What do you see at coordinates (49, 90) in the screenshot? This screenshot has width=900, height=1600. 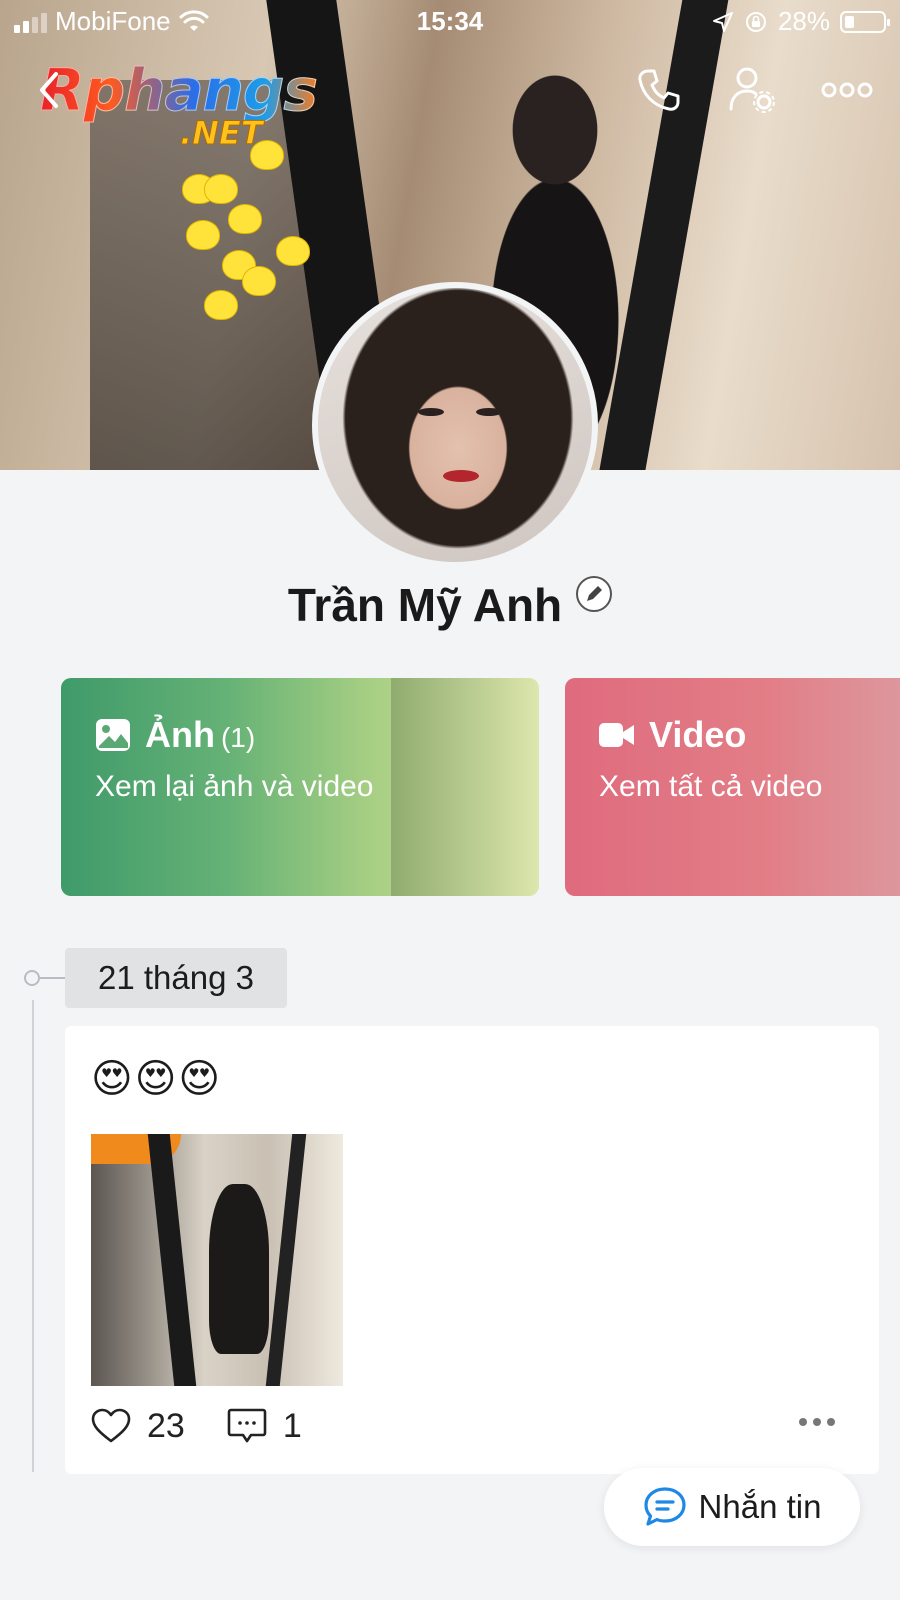 I see `back-icon` at bounding box center [49, 90].